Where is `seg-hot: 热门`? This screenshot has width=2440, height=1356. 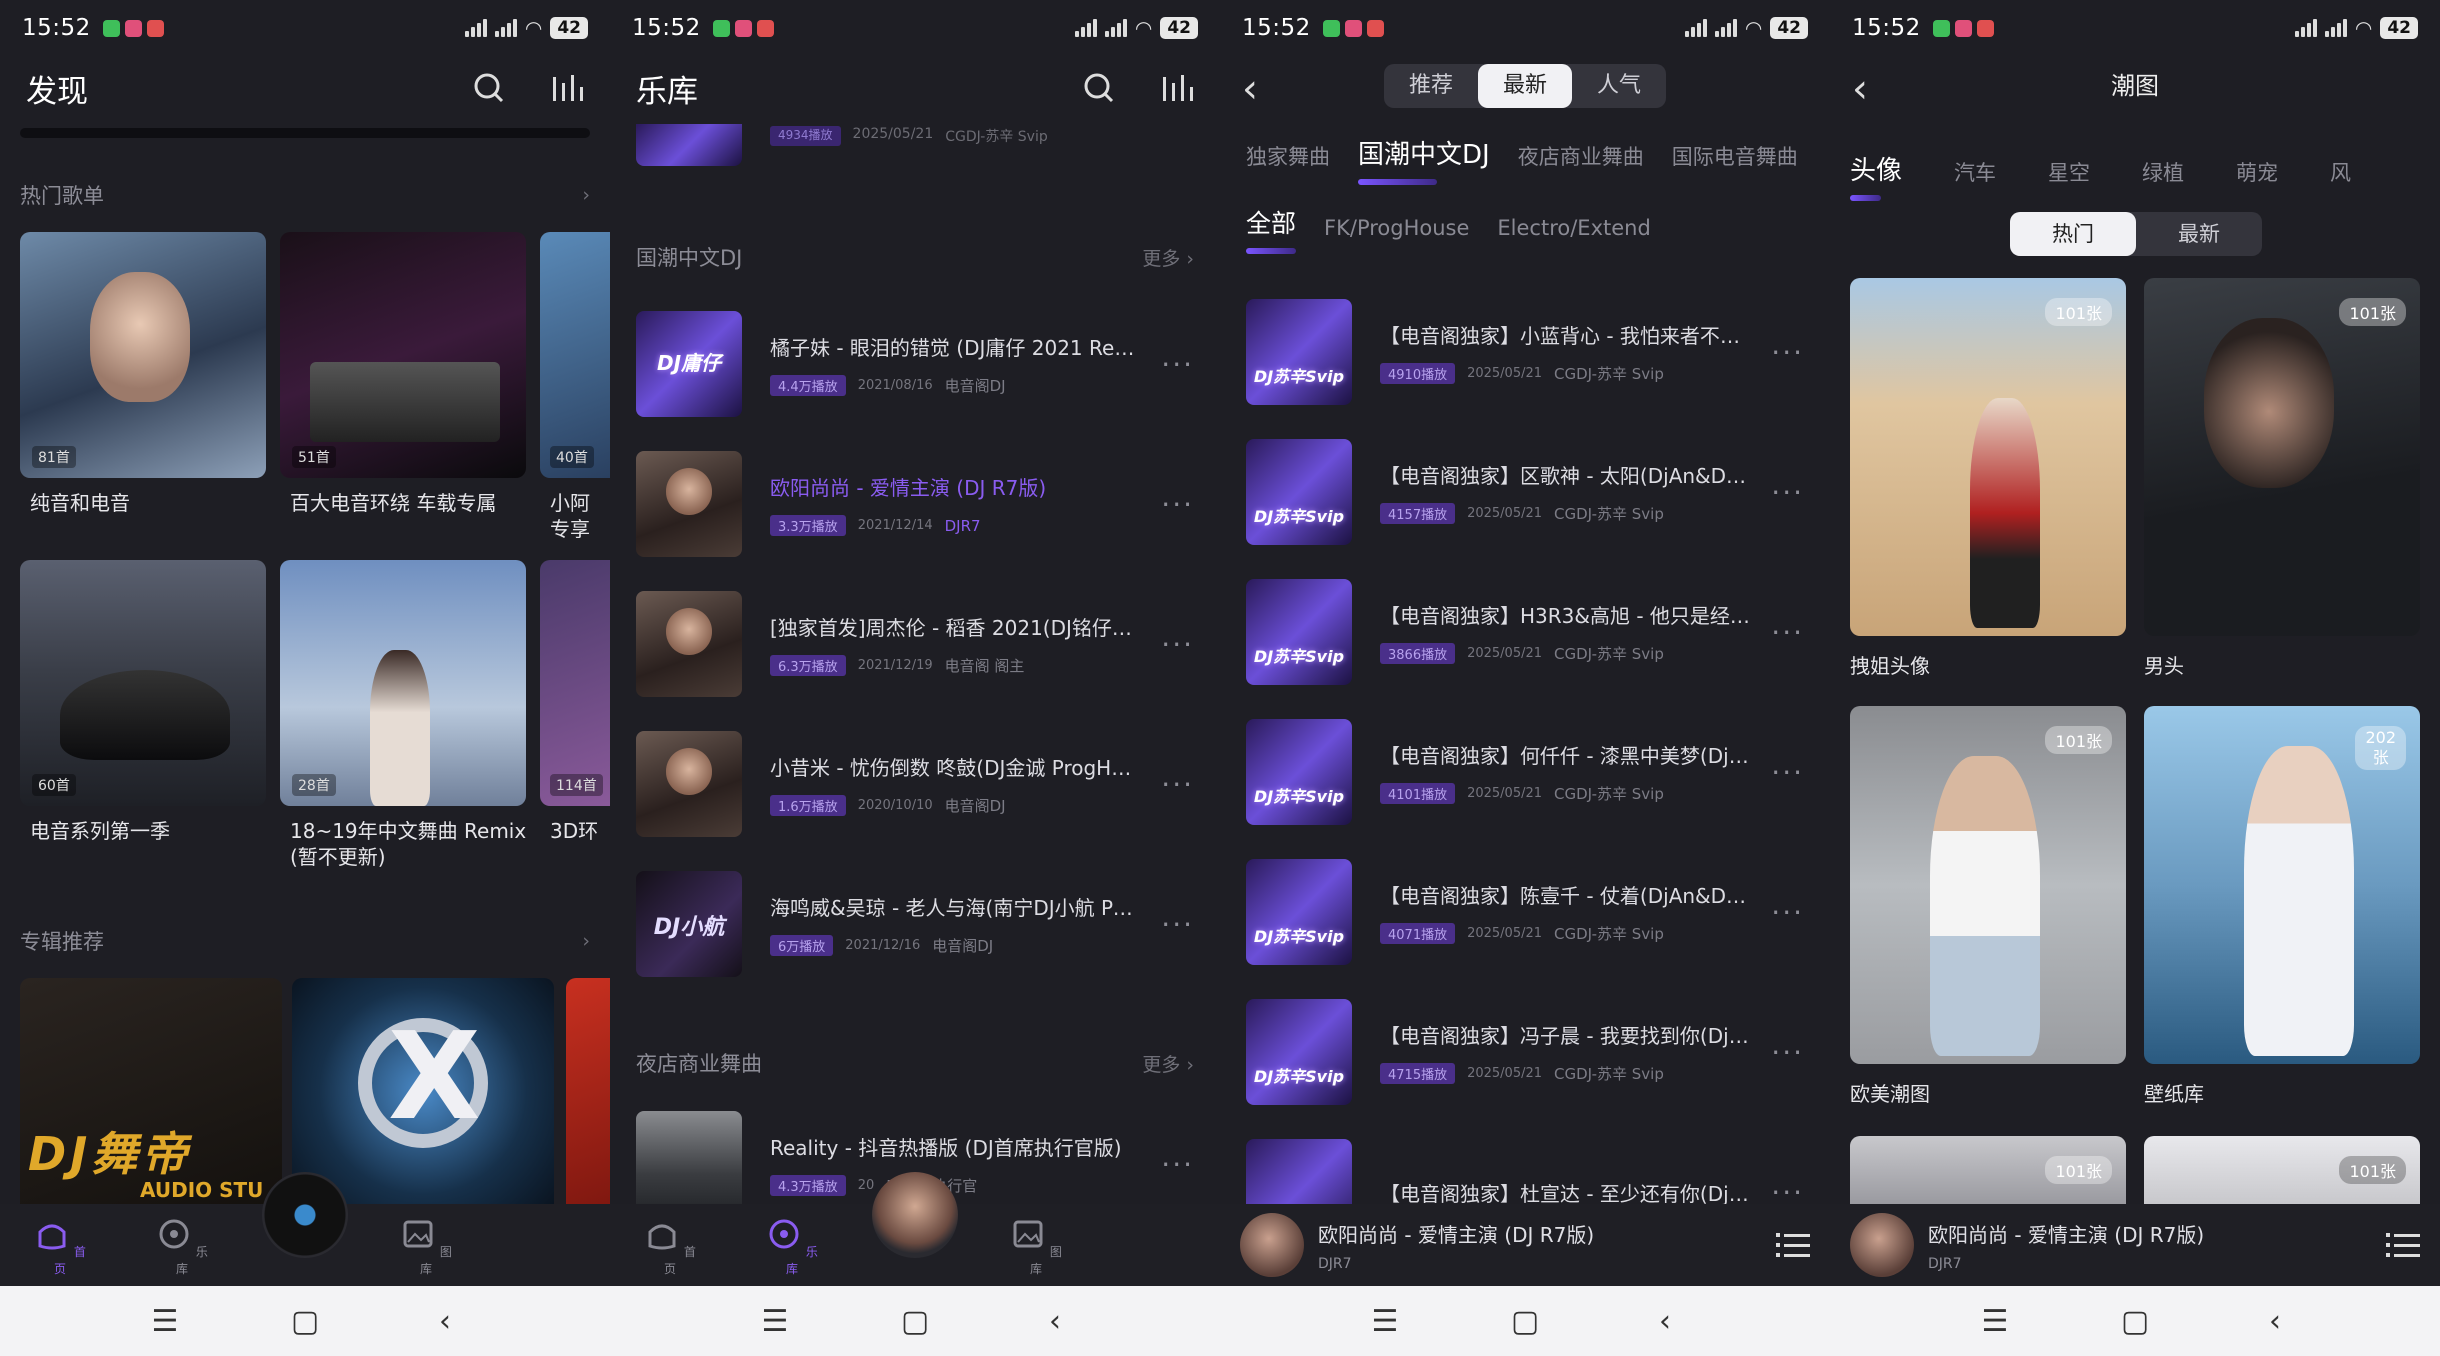
seg-hot: 热门 is located at coordinates (2073, 234).